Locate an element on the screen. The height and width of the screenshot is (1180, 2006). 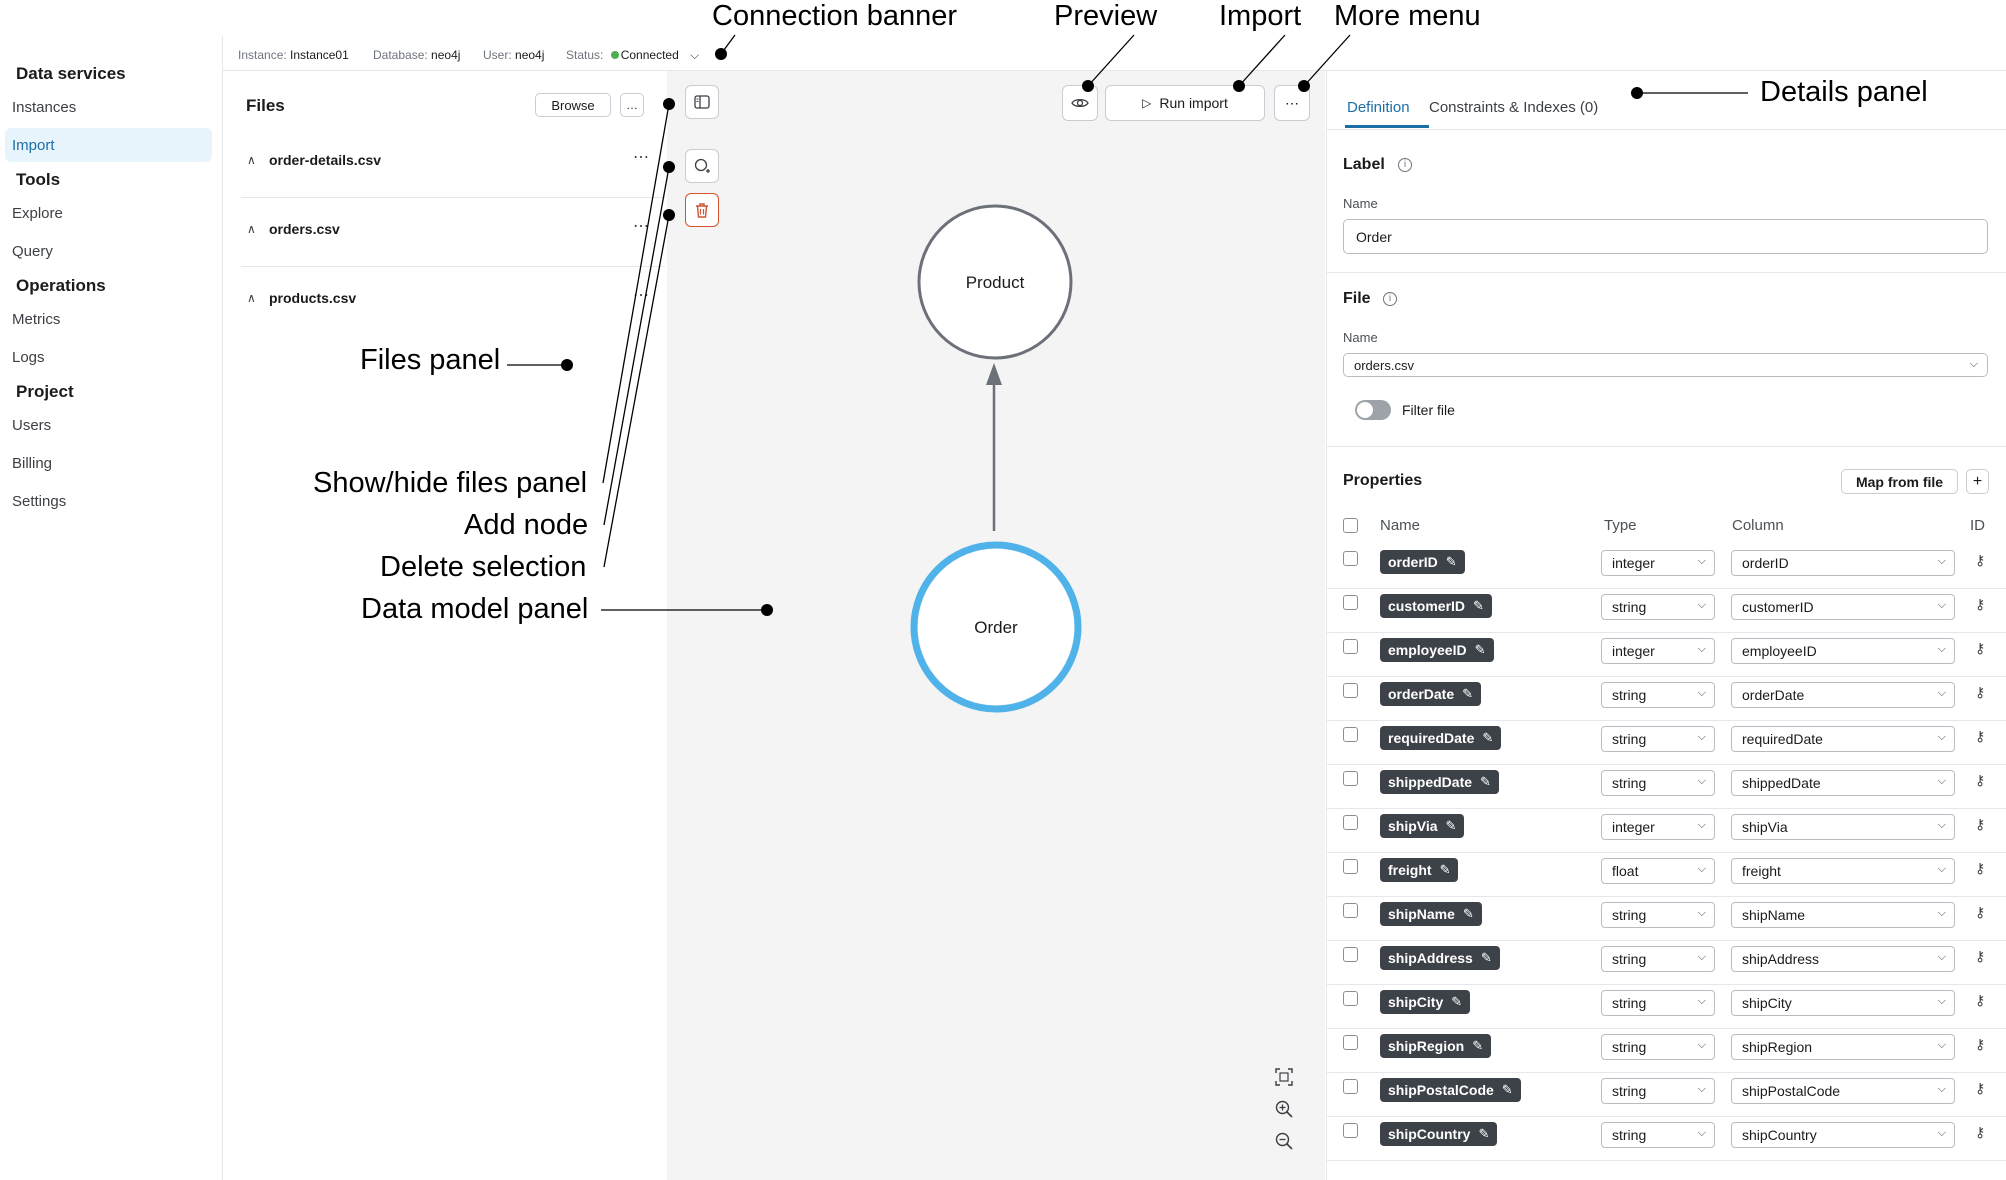
annotation-details-panel: Details panel is located at coordinates (1844, 92).